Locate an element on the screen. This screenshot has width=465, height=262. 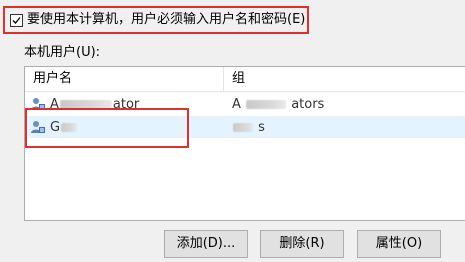
check-icon is located at coordinates (16, 20).